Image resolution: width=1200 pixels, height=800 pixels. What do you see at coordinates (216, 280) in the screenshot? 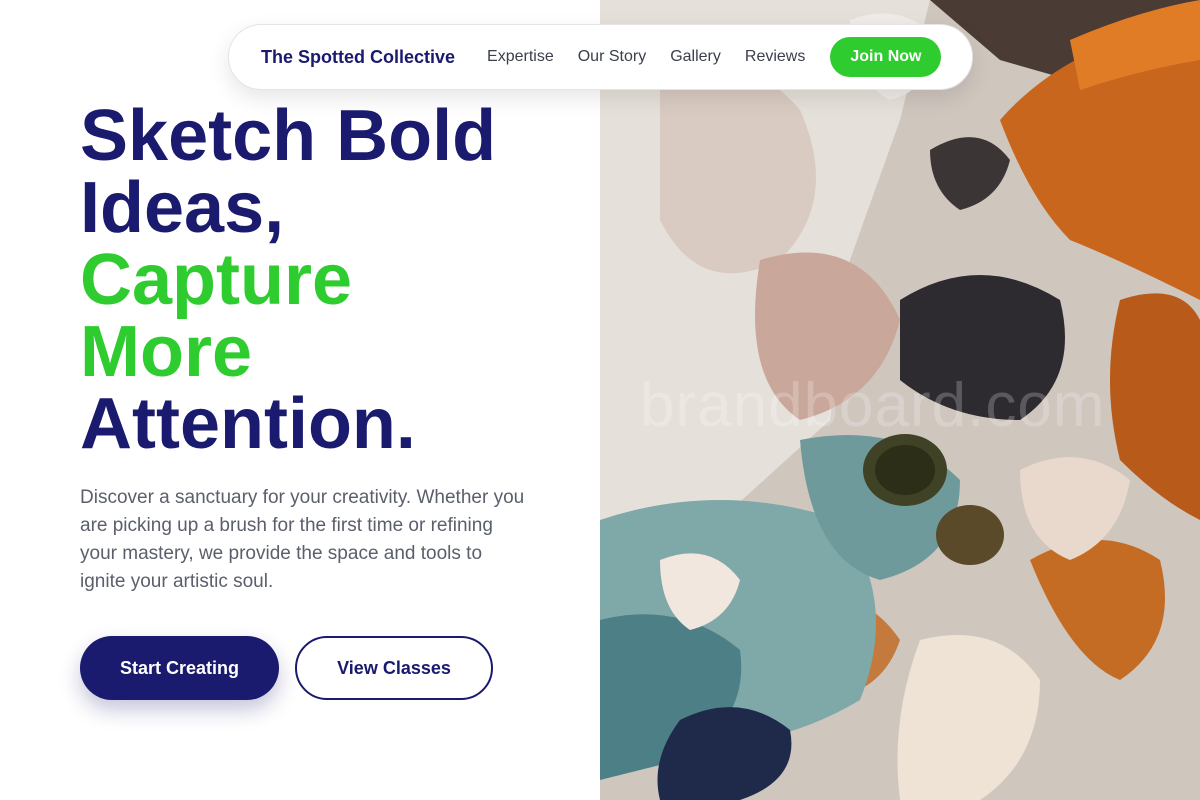
I see `headline-accent-line-1: Capture` at bounding box center [216, 280].